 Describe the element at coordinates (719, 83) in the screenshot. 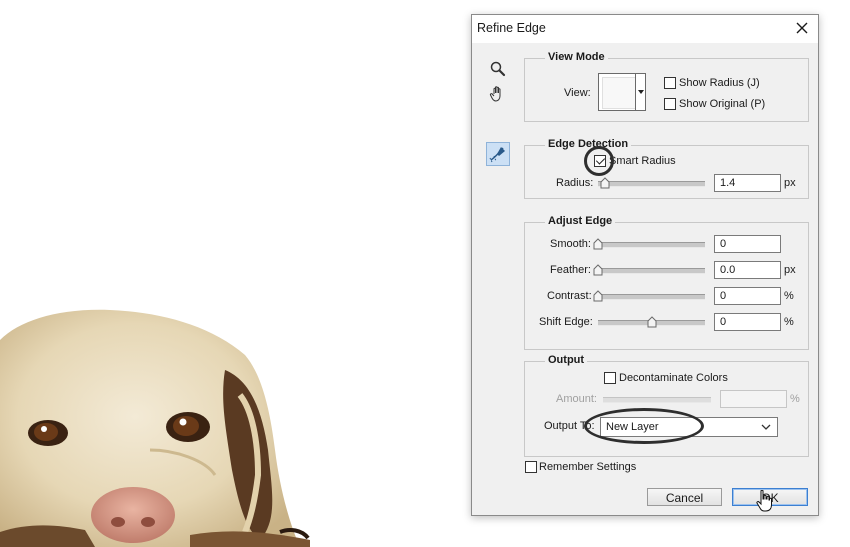

I see `show-radius-label: Show Radius (J)` at that location.